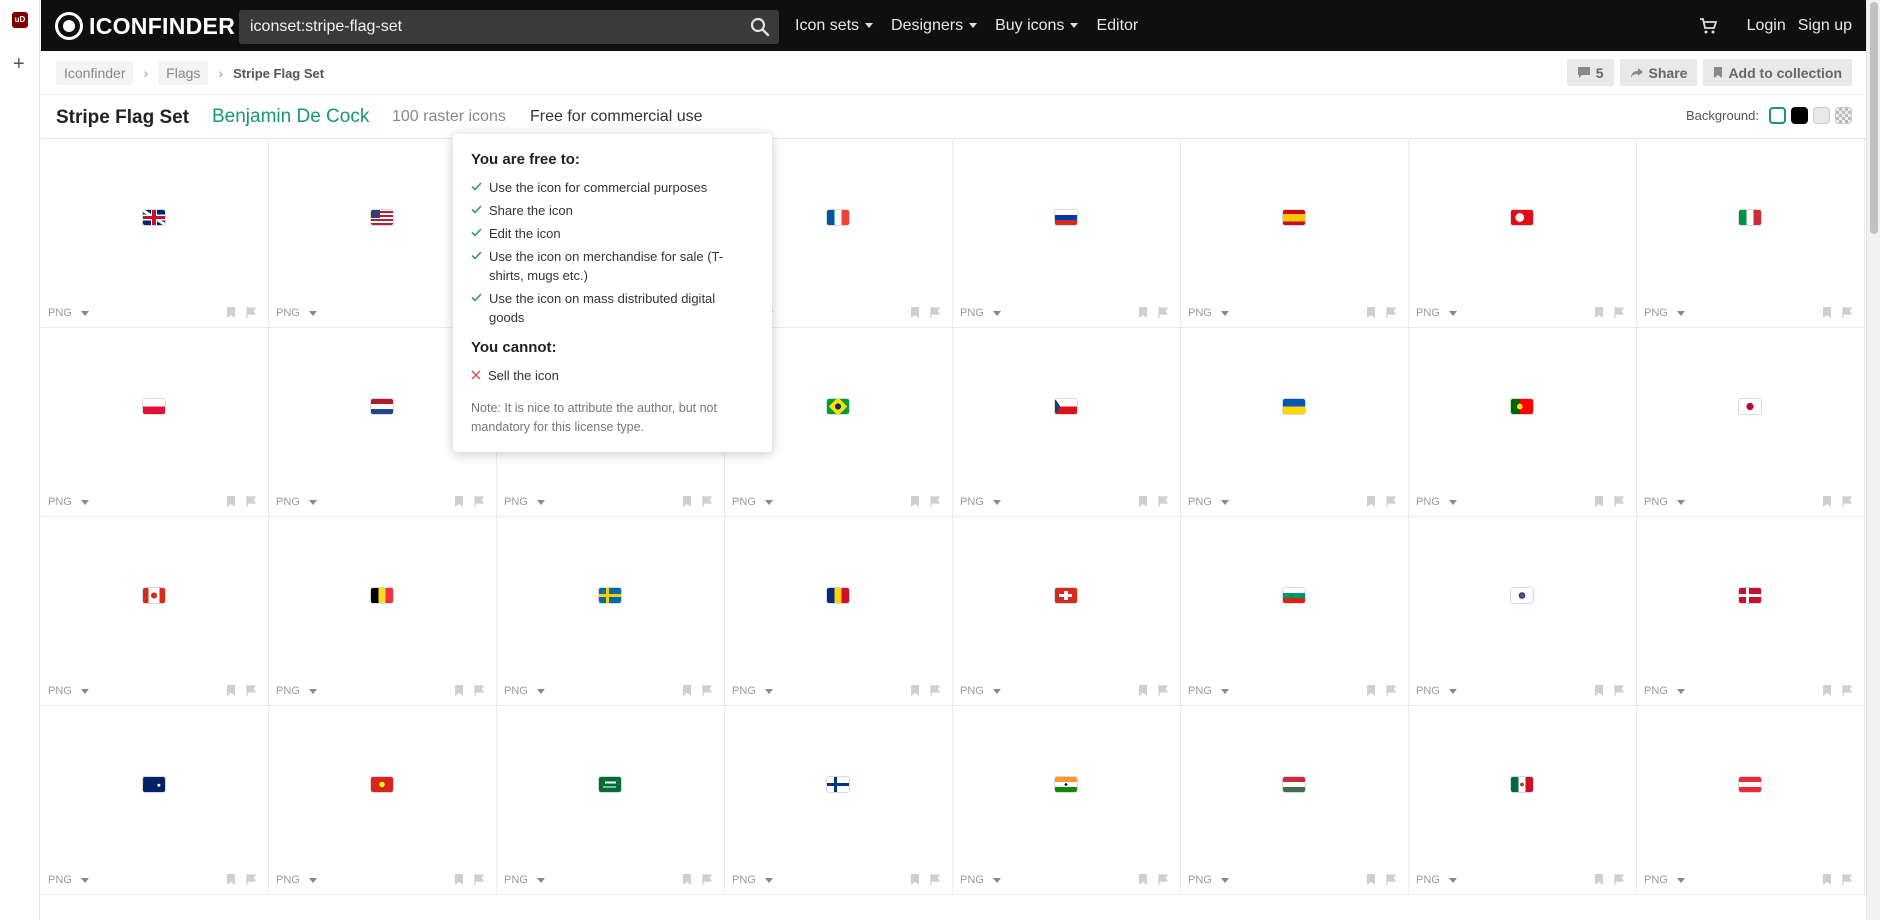  Describe the element at coordinates (934, 26) in the screenshot. I see `menu-designers: Designers` at that location.